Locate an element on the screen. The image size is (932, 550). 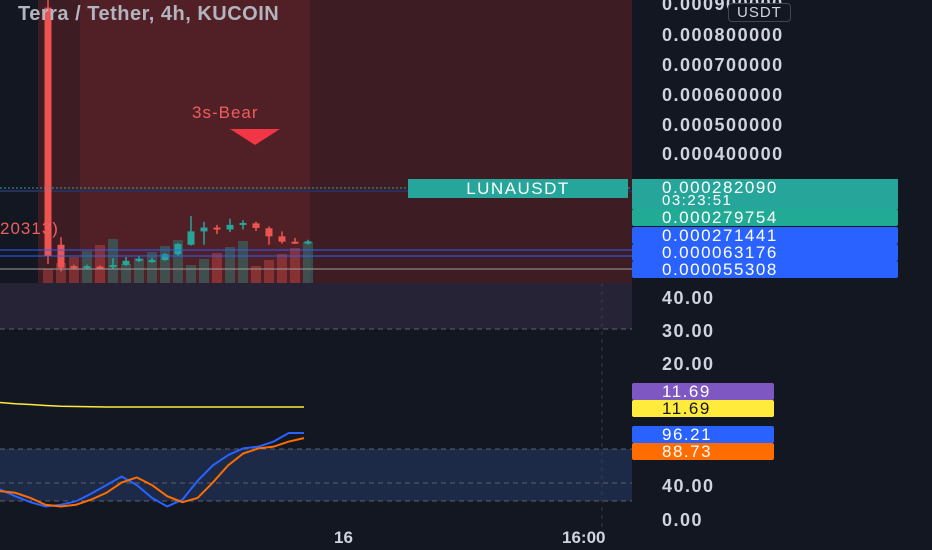
price-tick: 0.000800000 is located at coordinates (723, 35).